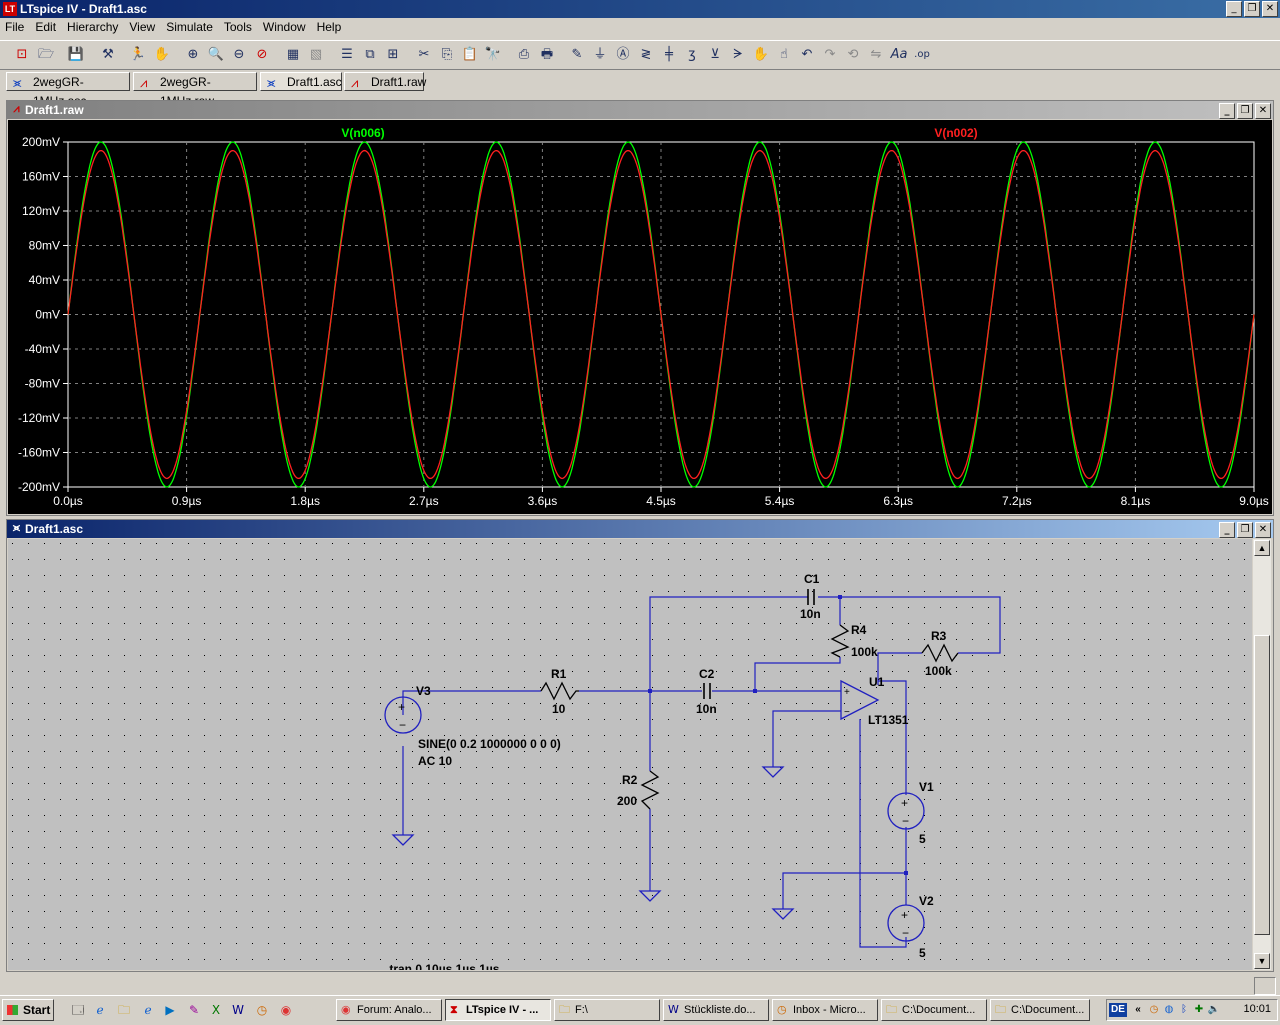 This screenshot has width=1280, height=1025. Describe the element at coordinates (238, 1010) in the screenshot. I see `word-icon: W` at that location.